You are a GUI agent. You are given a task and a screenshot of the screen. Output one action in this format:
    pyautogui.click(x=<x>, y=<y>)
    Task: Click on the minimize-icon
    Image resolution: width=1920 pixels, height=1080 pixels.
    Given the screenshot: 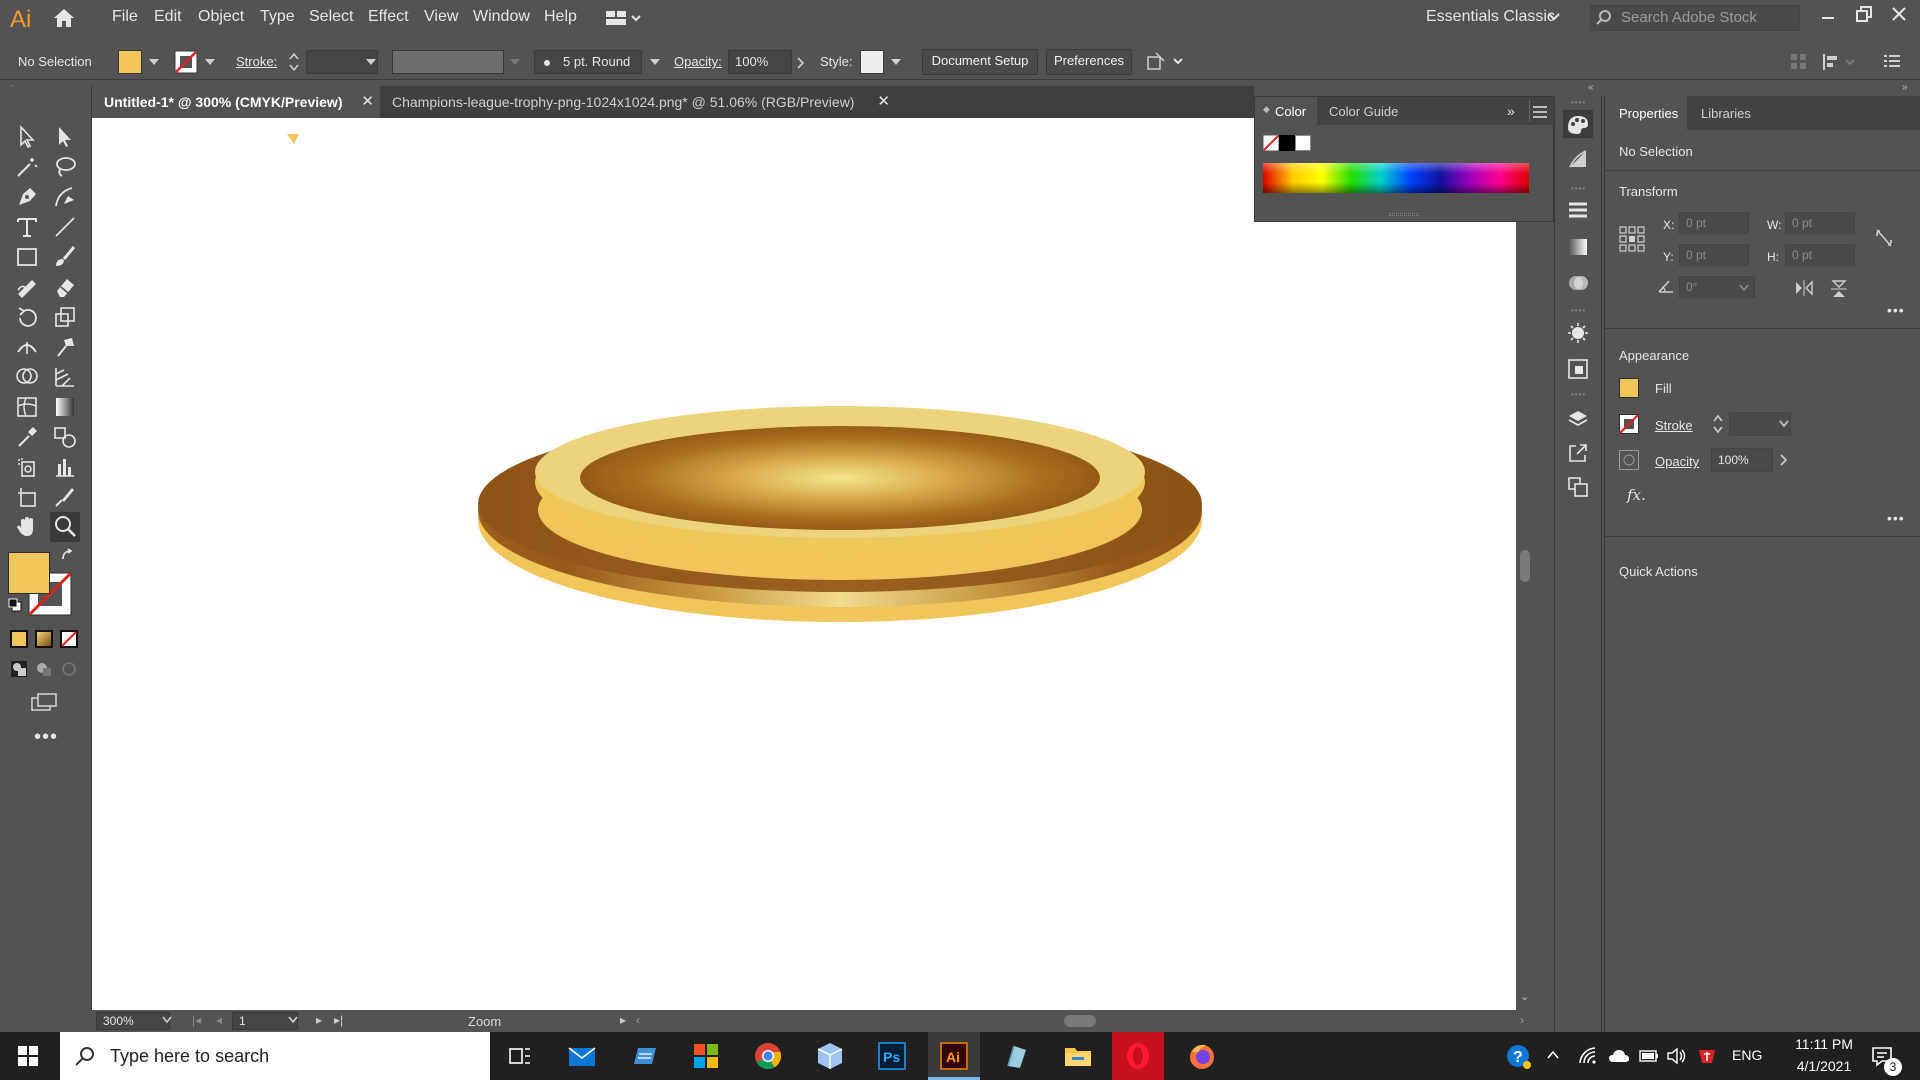 What is the action you would take?
    pyautogui.click(x=1828, y=16)
    